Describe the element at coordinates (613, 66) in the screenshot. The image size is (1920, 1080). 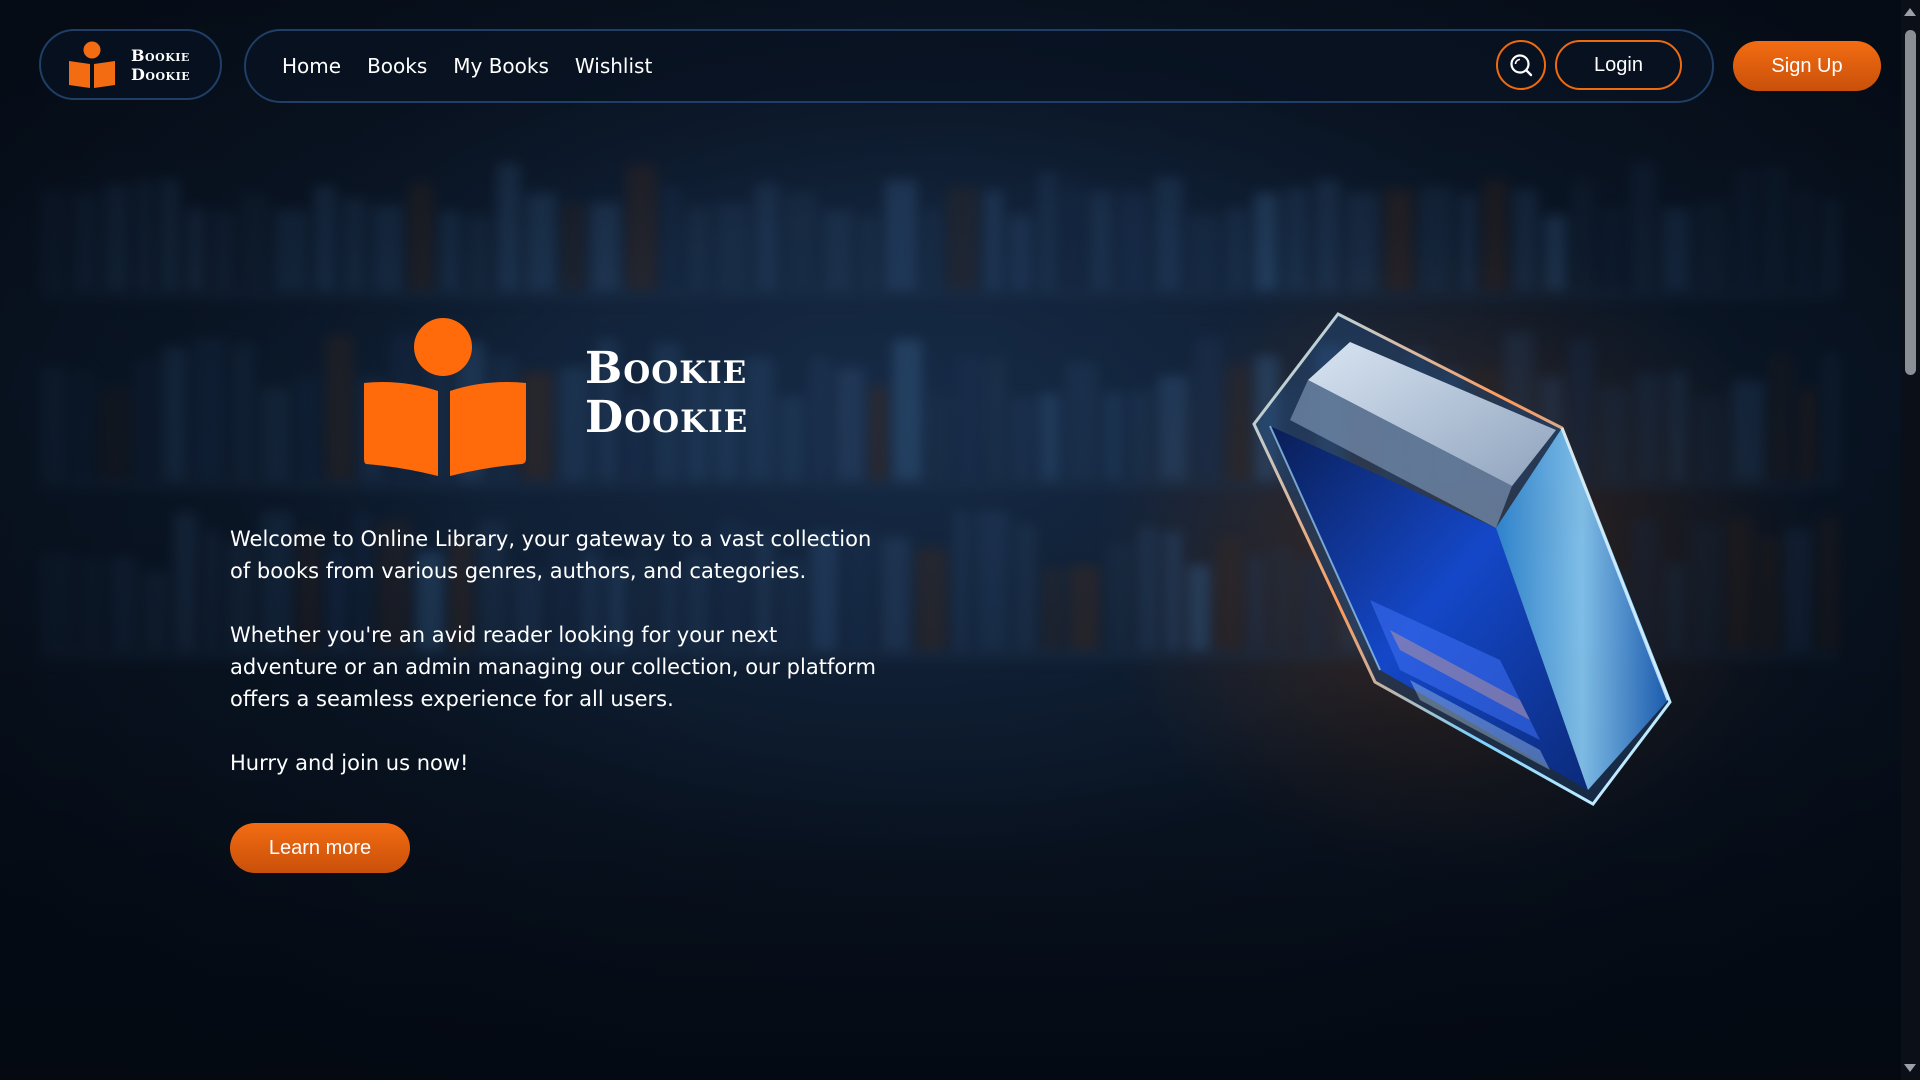
I see `nav-link-wishlist: Wishlist` at that location.